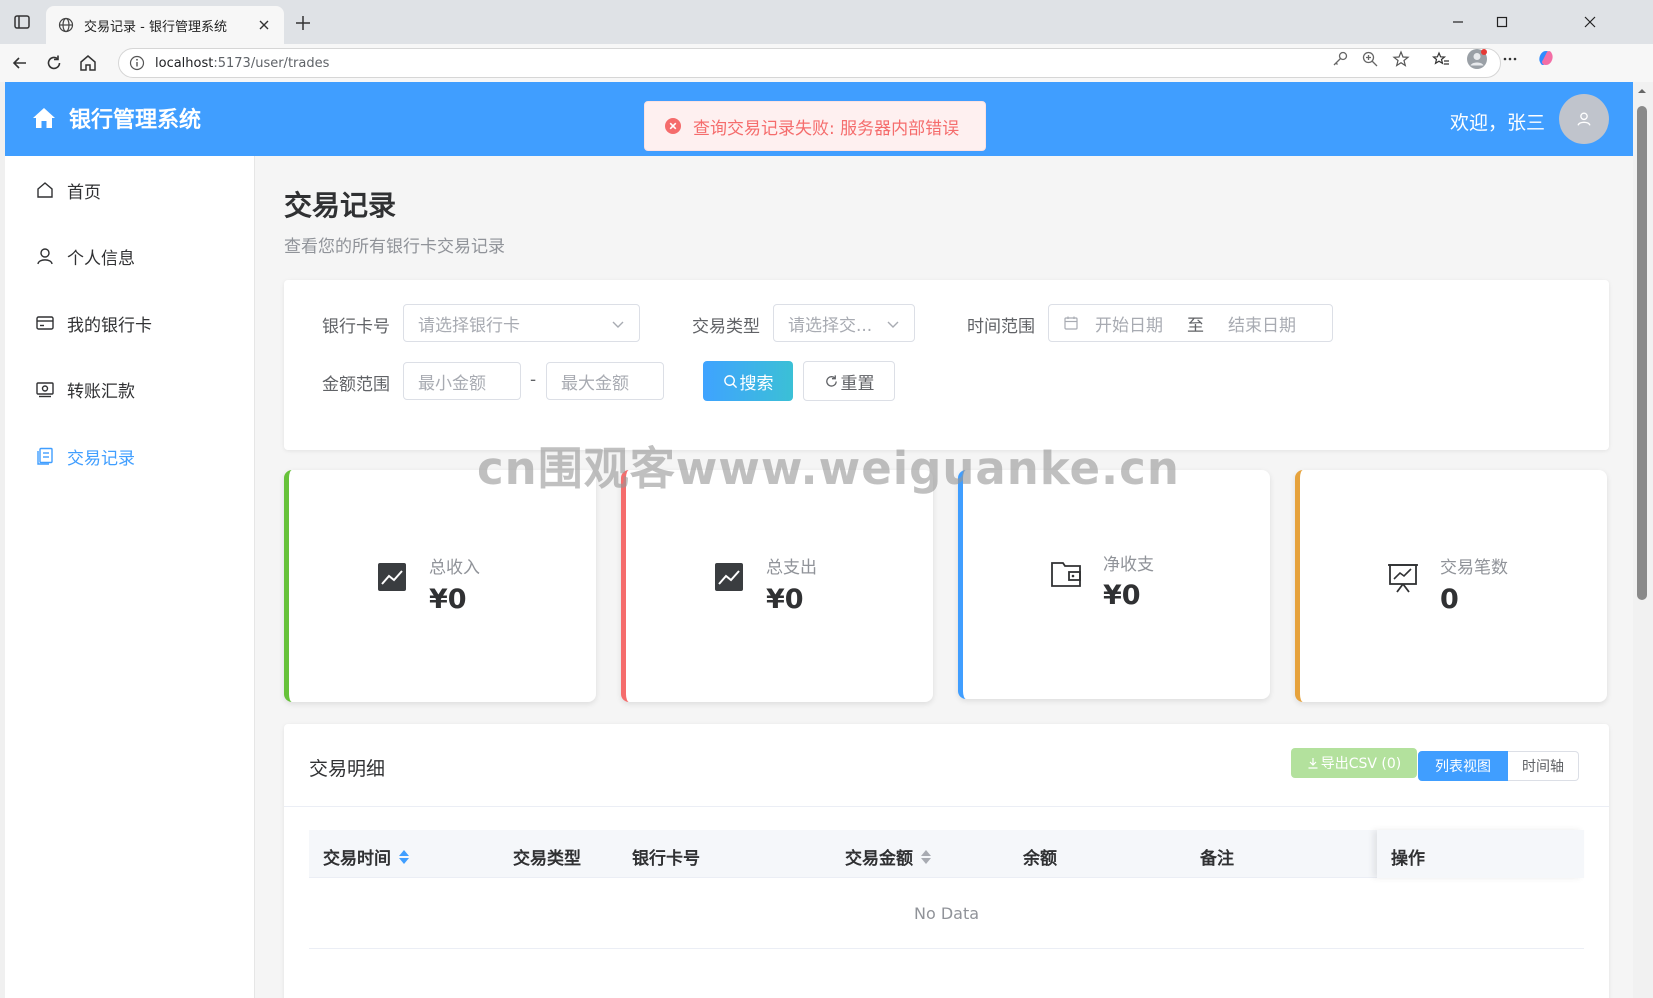 This screenshot has width=1653, height=998. What do you see at coordinates (1401, 59) in the screenshot?
I see `favorite-star-icon` at bounding box center [1401, 59].